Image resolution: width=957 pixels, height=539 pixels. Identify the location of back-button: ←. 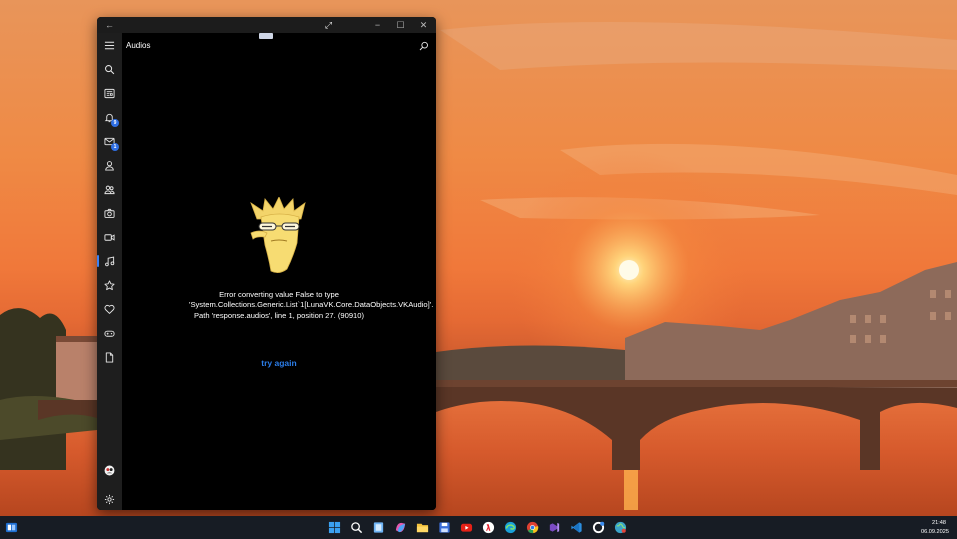
(109, 25).